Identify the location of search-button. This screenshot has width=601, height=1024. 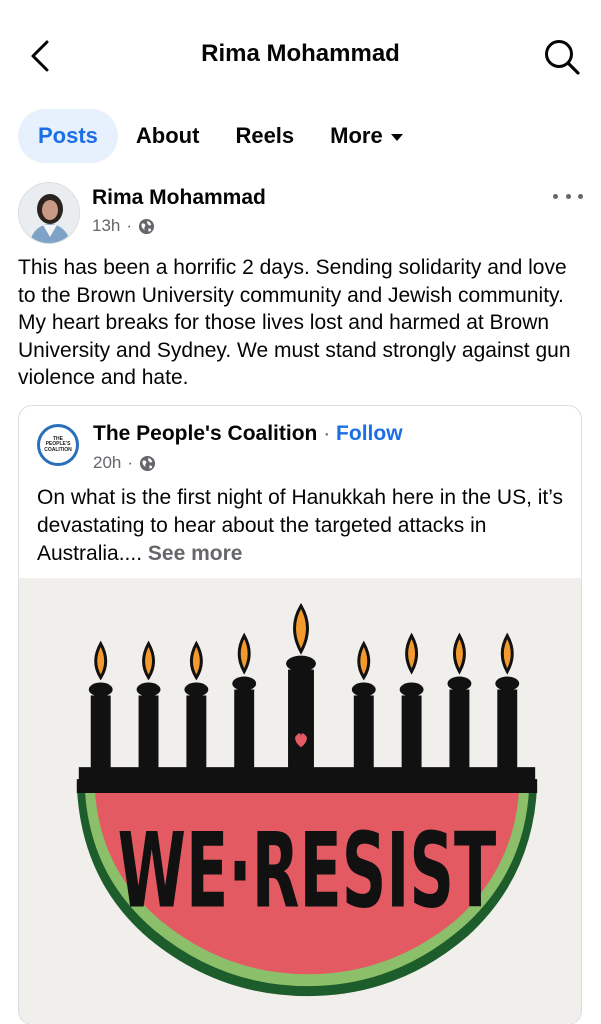
(562, 57).